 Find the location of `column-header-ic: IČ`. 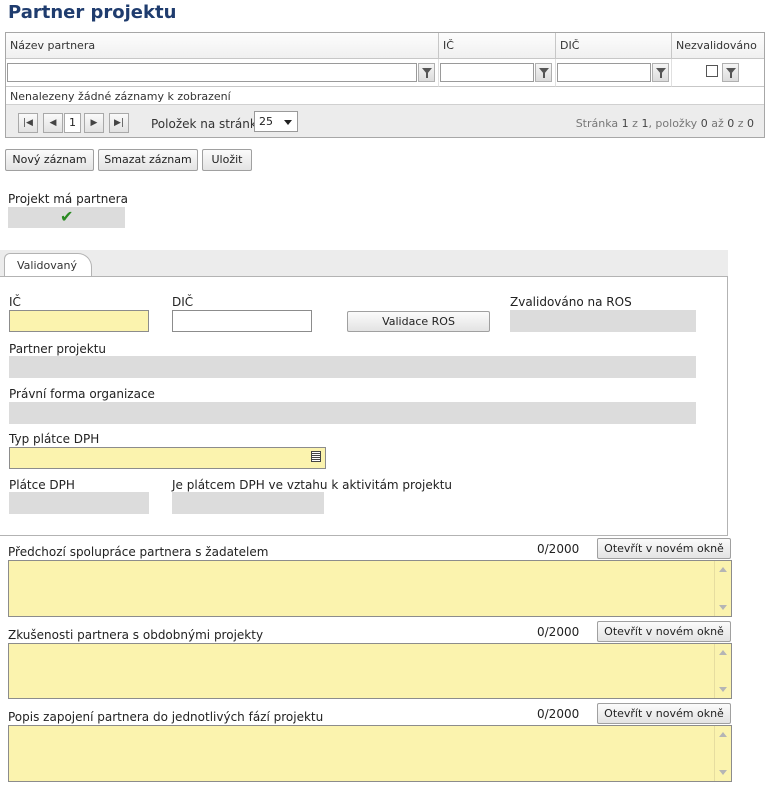

column-header-ic: IČ is located at coordinates (497, 46).